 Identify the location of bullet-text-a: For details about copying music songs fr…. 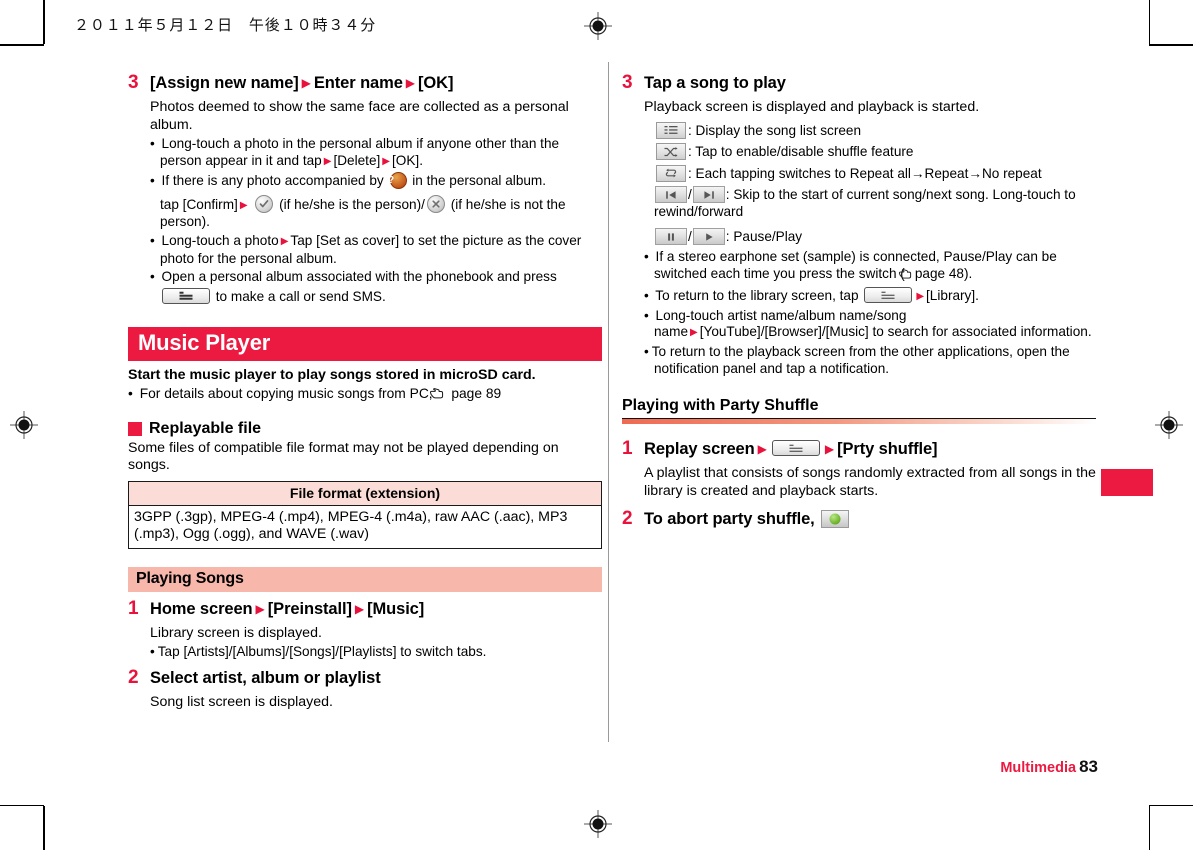
(286, 394).